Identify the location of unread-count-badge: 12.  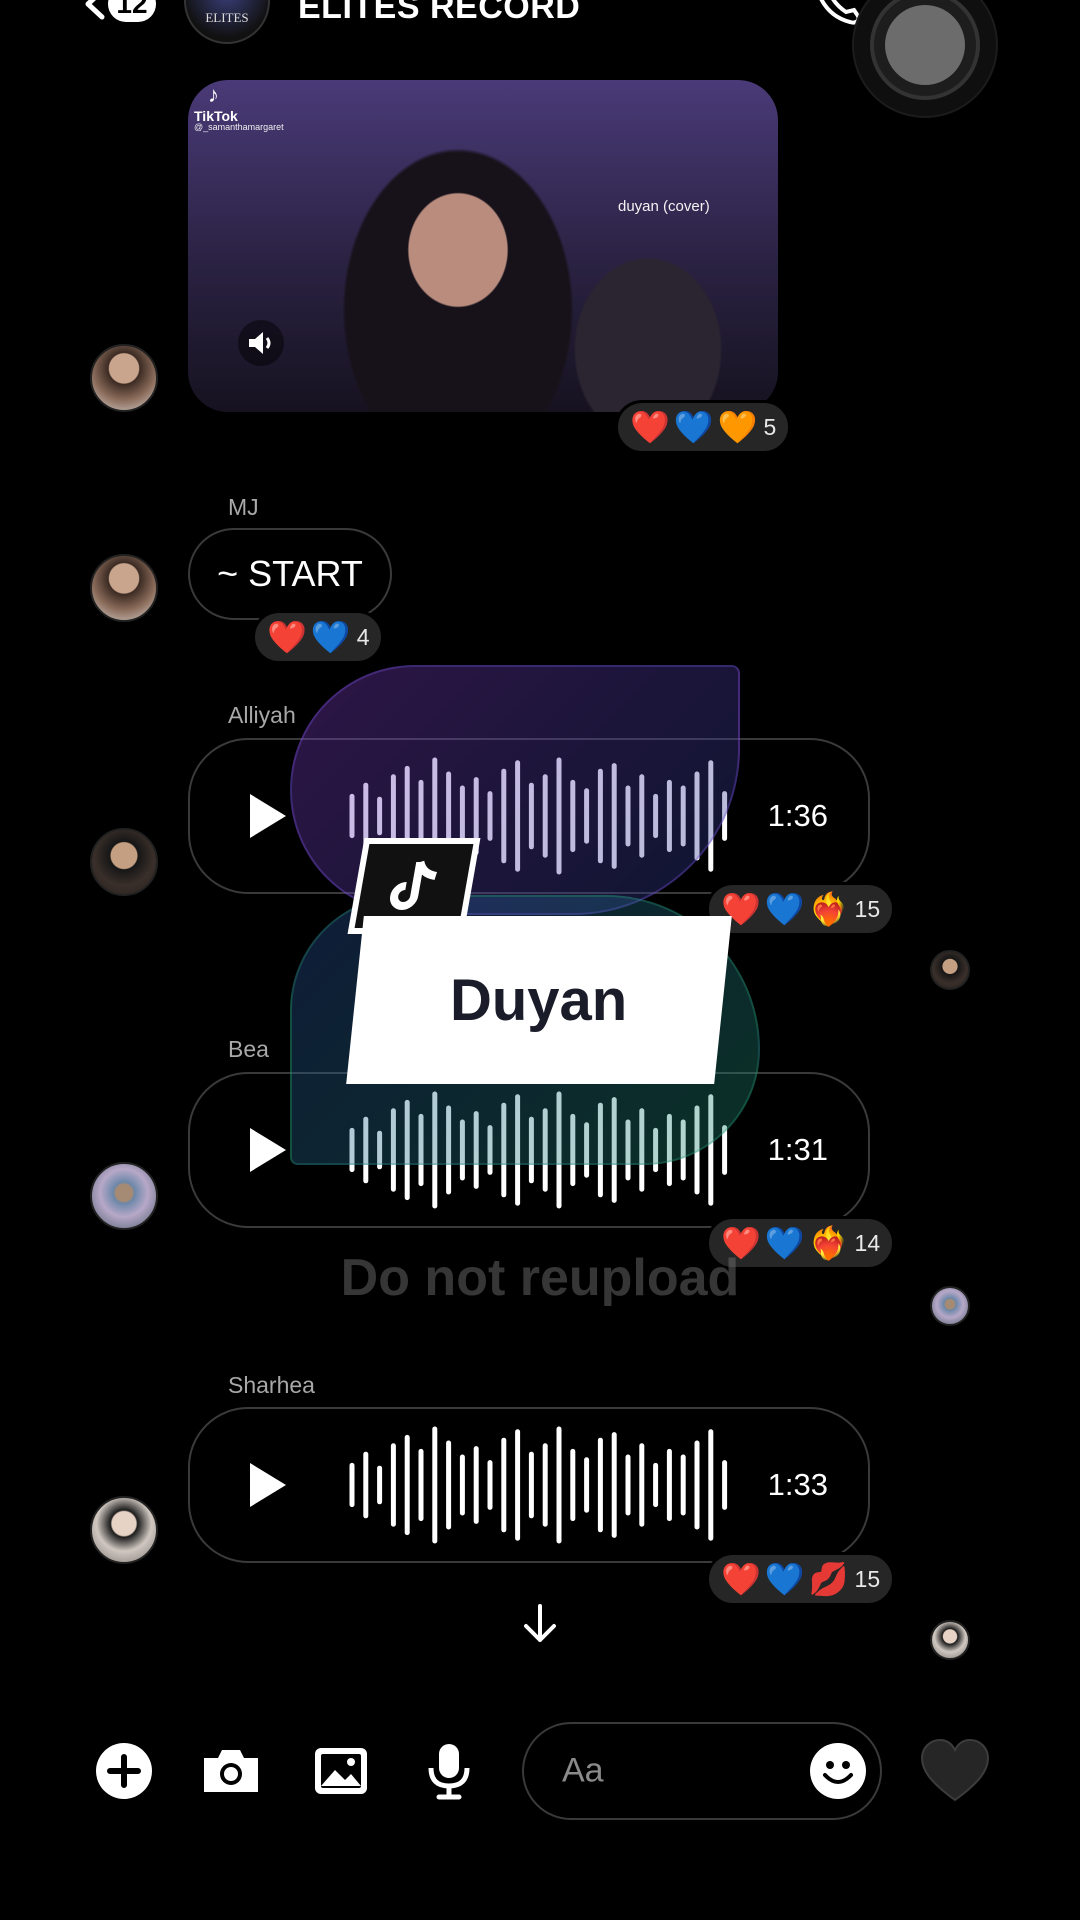
(132, 11).